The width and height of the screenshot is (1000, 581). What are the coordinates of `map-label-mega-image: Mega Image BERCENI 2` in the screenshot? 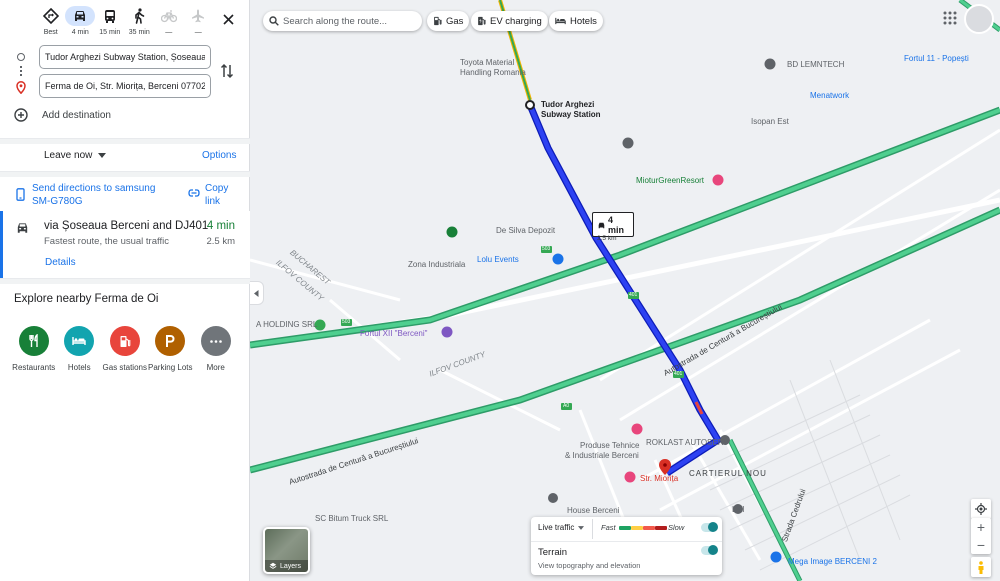 It's located at (832, 561).